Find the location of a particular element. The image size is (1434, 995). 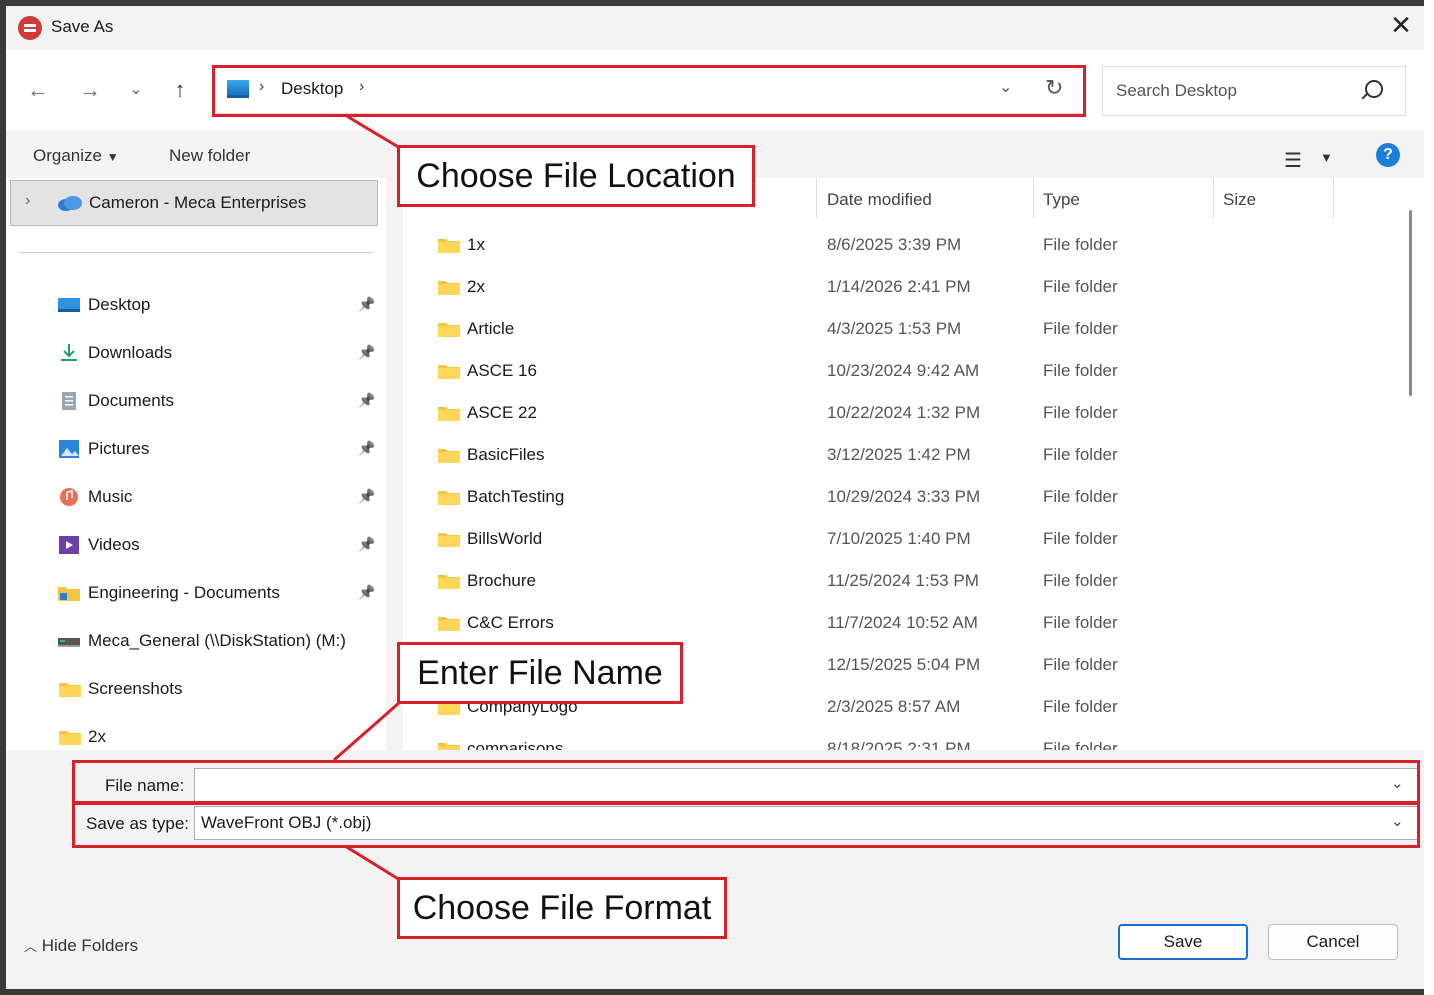

file-name-highlight-box is located at coordinates (746, 782).